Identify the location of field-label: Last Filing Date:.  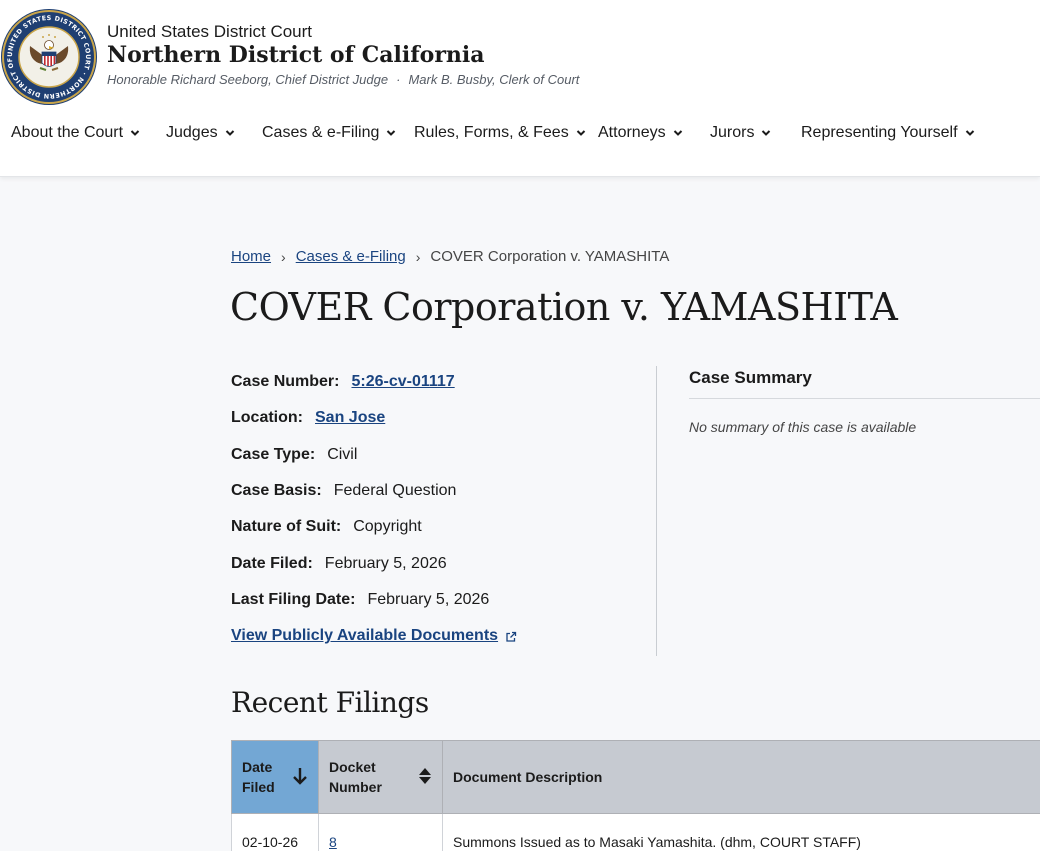
(293, 599).